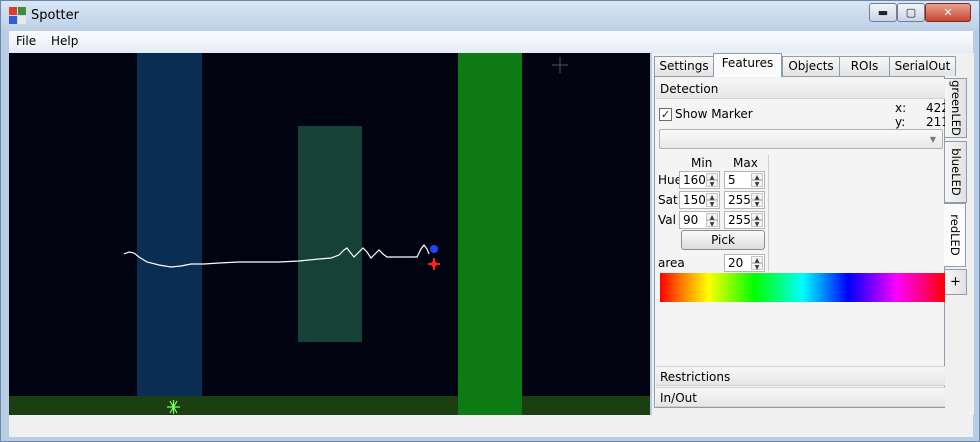 The image size is (980, 442). Describe the element at coordinates (18, 16) in the screenshot. I see `app-icon` at that location.